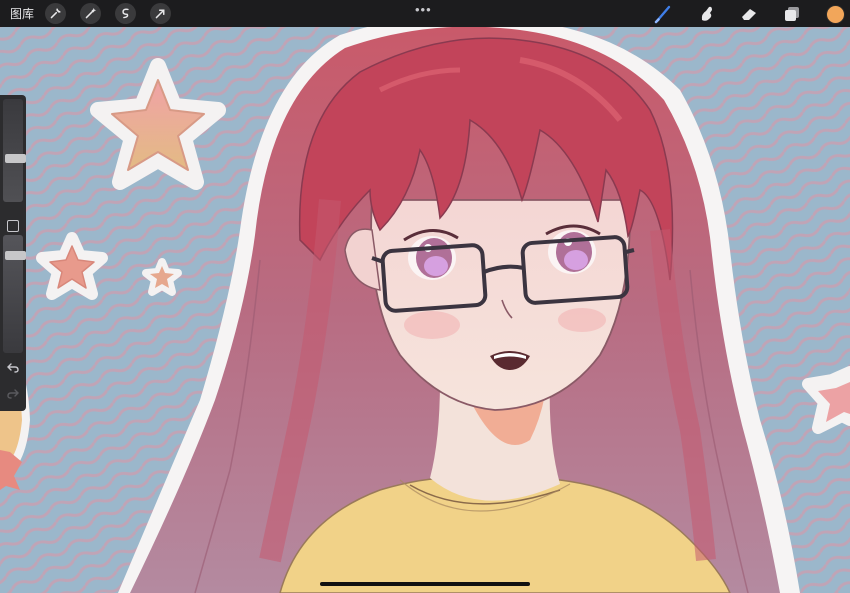  What do you see at coordinates (15, 158) in the screenshot?
I see `brush-size-thumb` at bounding box center [15, 158].